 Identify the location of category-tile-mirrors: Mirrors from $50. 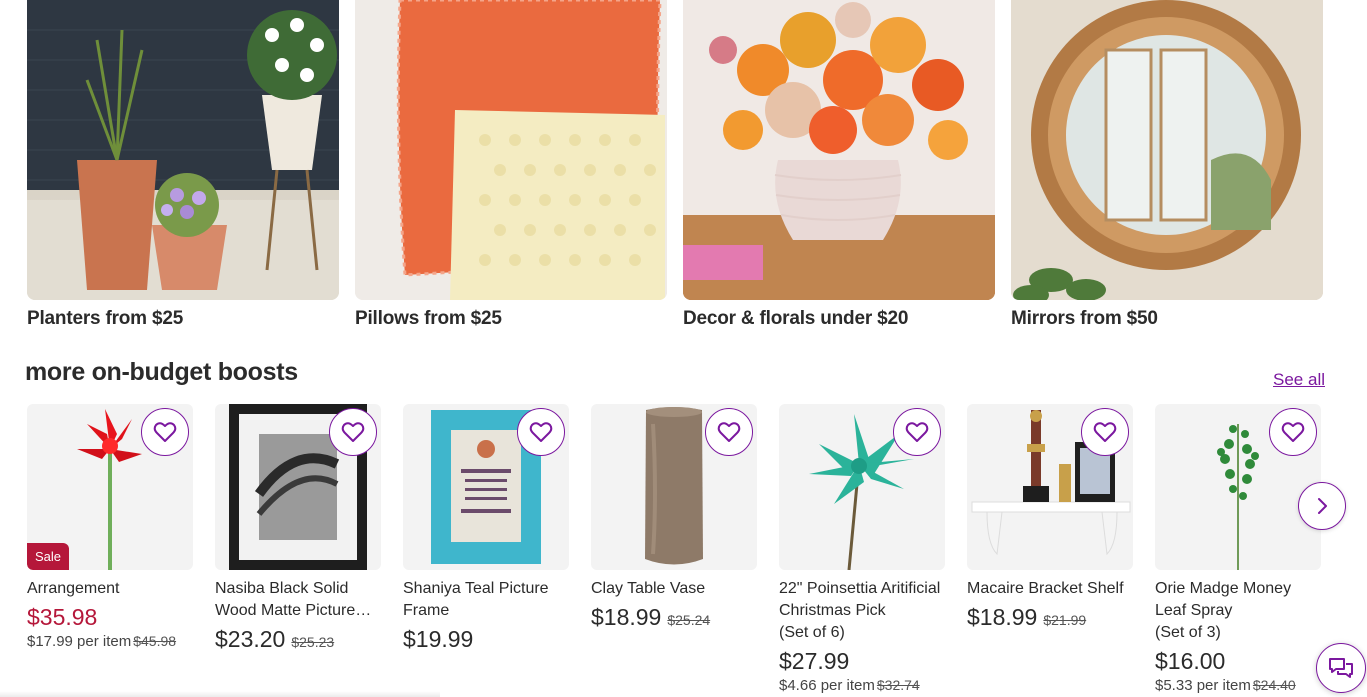
(1167, 170).